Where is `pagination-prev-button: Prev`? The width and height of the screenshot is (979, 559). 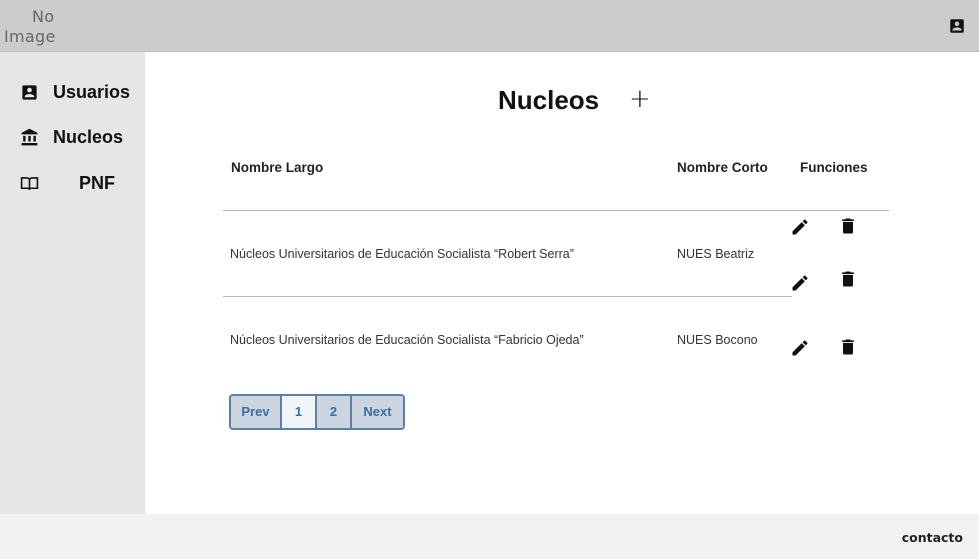 pagination-prev-button: Prev is located at coordinates (256, 412).